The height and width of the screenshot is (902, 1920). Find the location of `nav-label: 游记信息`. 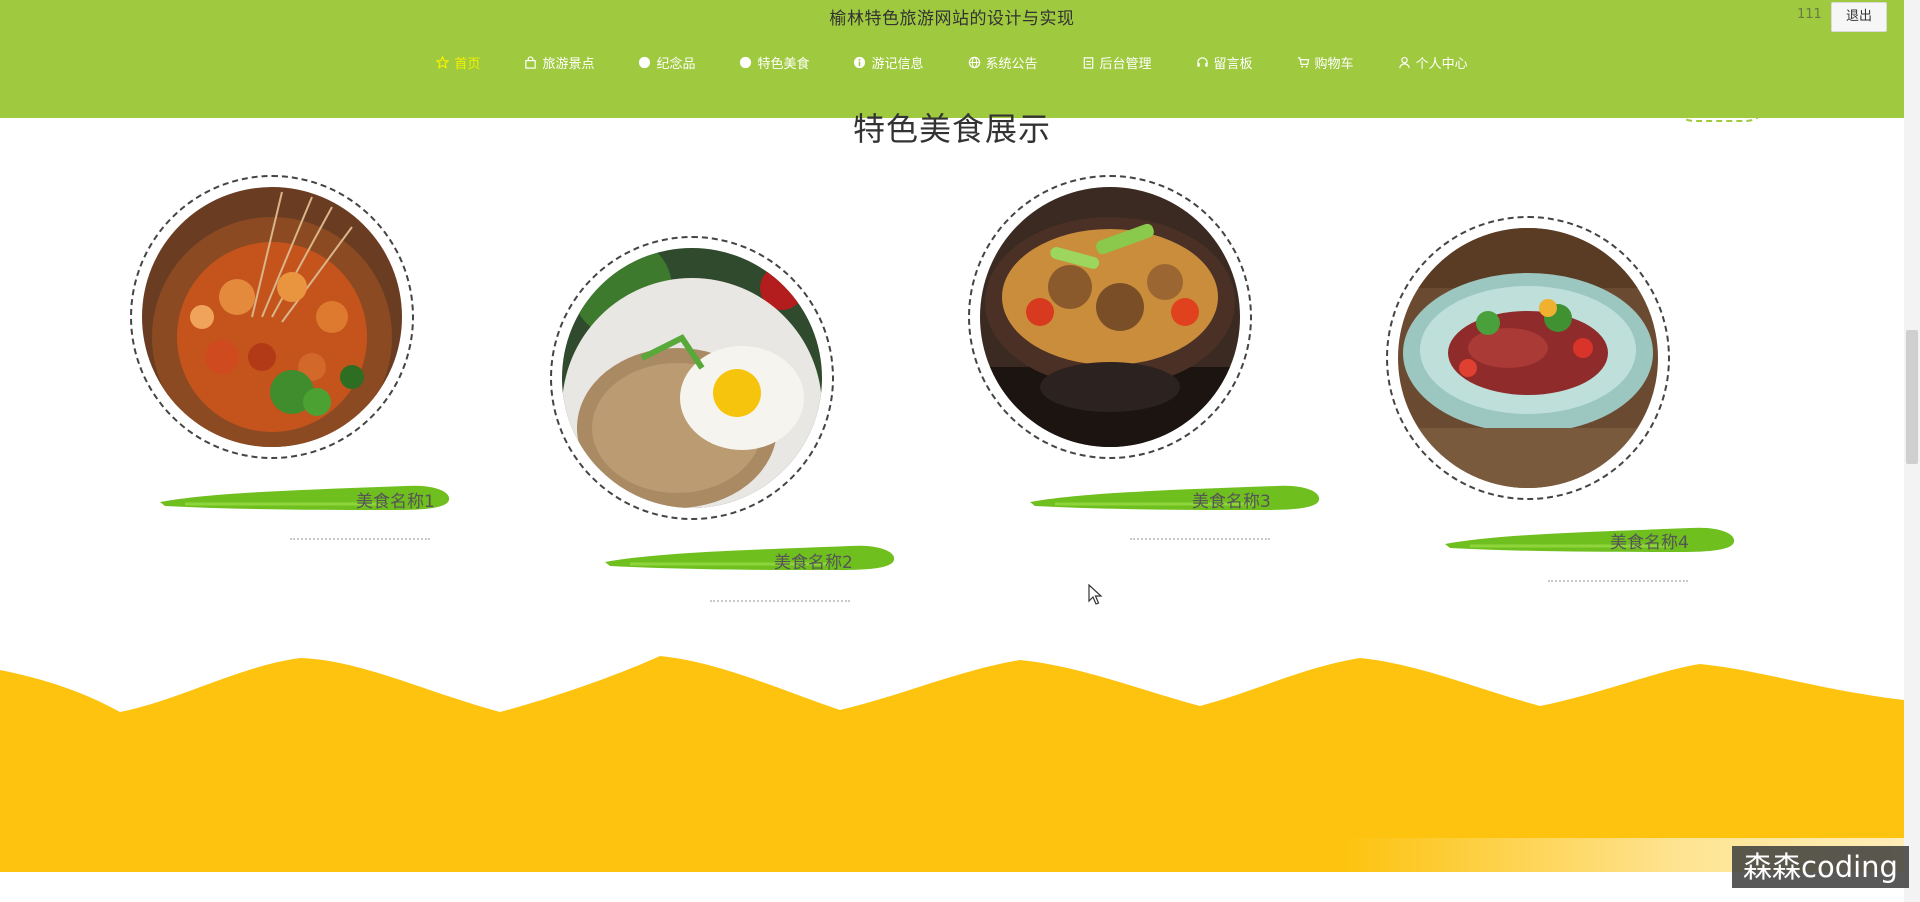

nav-label: 游记信息 is located at coordinates (897, 64).